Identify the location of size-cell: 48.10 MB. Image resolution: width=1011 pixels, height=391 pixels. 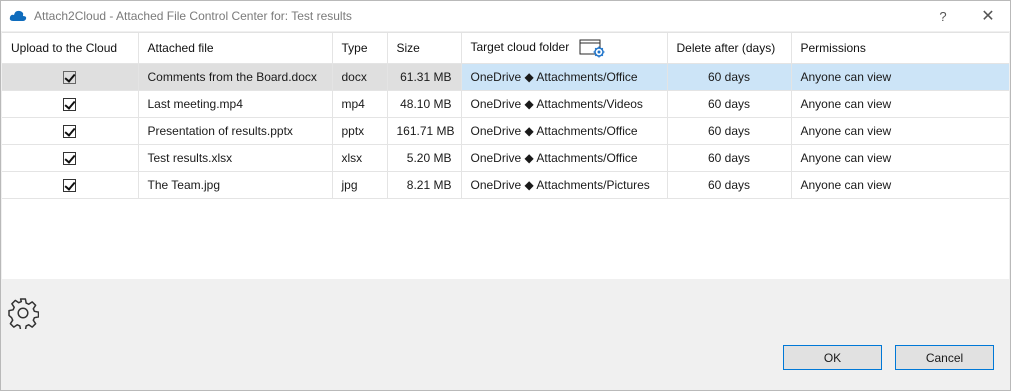
(424, 104).